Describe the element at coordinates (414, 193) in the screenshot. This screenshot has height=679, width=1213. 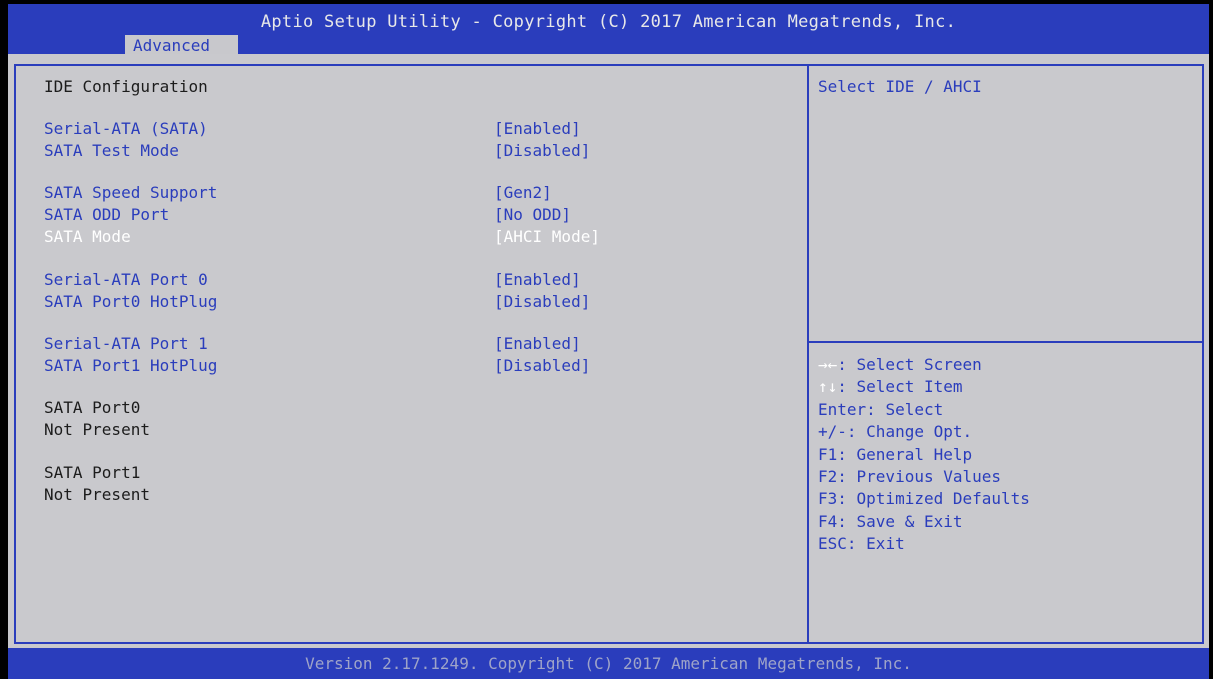
I see `setting-sata-speed-support: SATA Speed Support [Gen2]` at that location.